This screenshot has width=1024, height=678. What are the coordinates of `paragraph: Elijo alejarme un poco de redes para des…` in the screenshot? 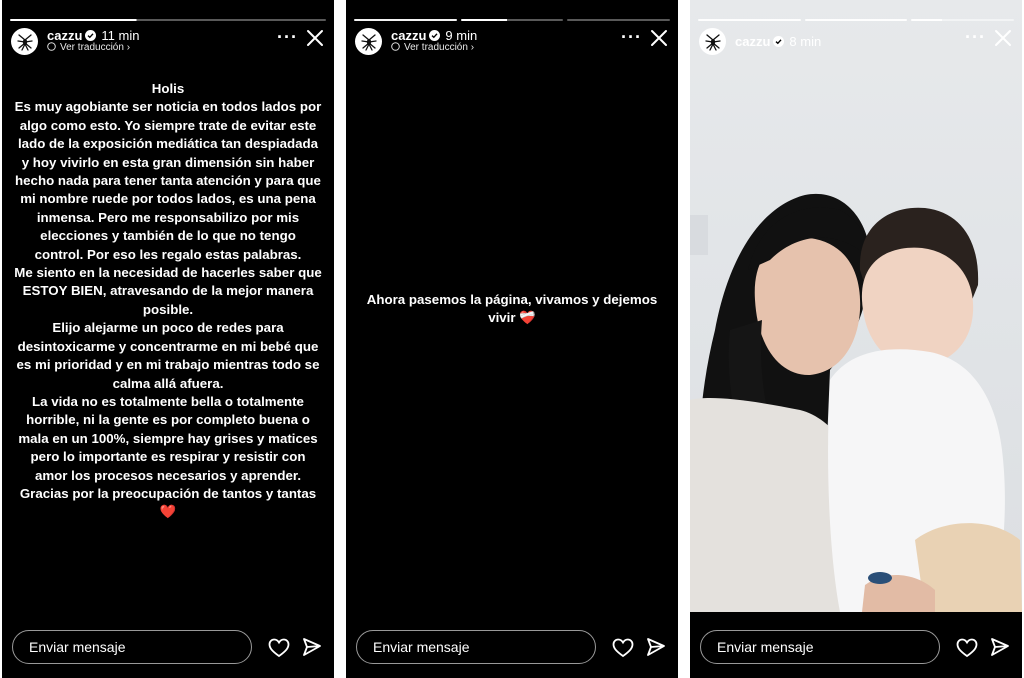 It's located at (168, 355).